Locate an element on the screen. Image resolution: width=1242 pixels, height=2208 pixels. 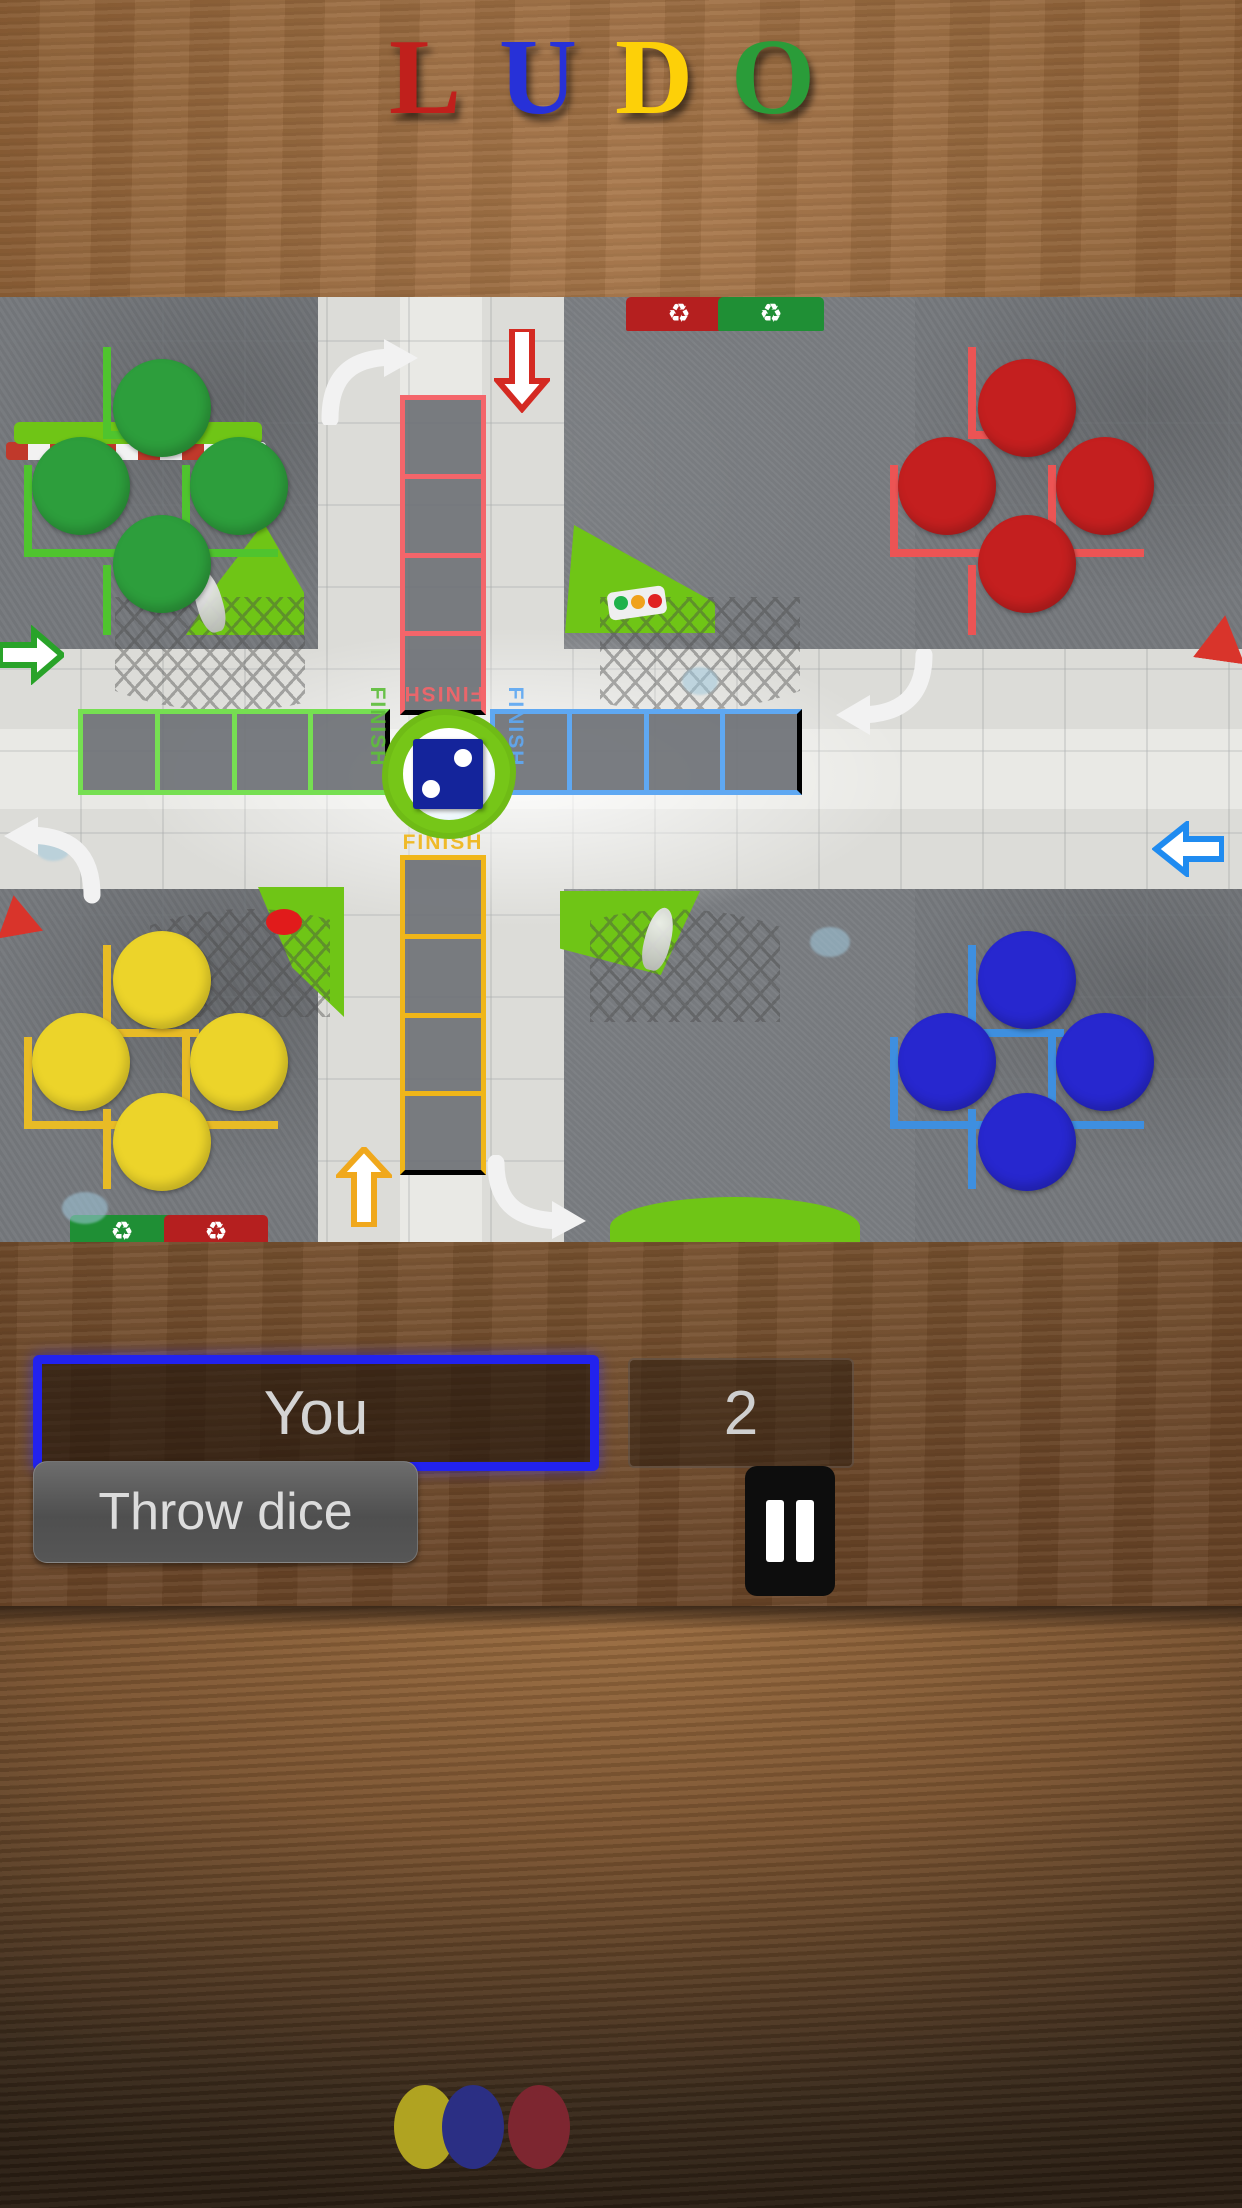
pause-icon-bar-left is located at coordinates (775, 1531).